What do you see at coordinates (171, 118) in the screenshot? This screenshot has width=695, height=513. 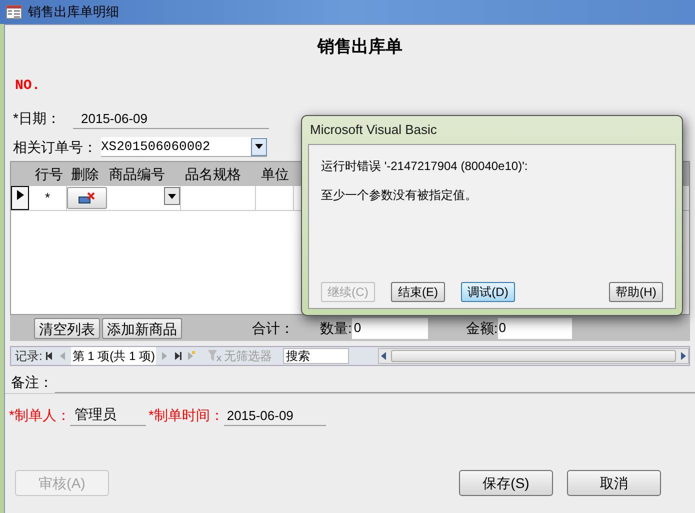 I see `date-field: 2015-06-09` at bounding box center [171, 118].